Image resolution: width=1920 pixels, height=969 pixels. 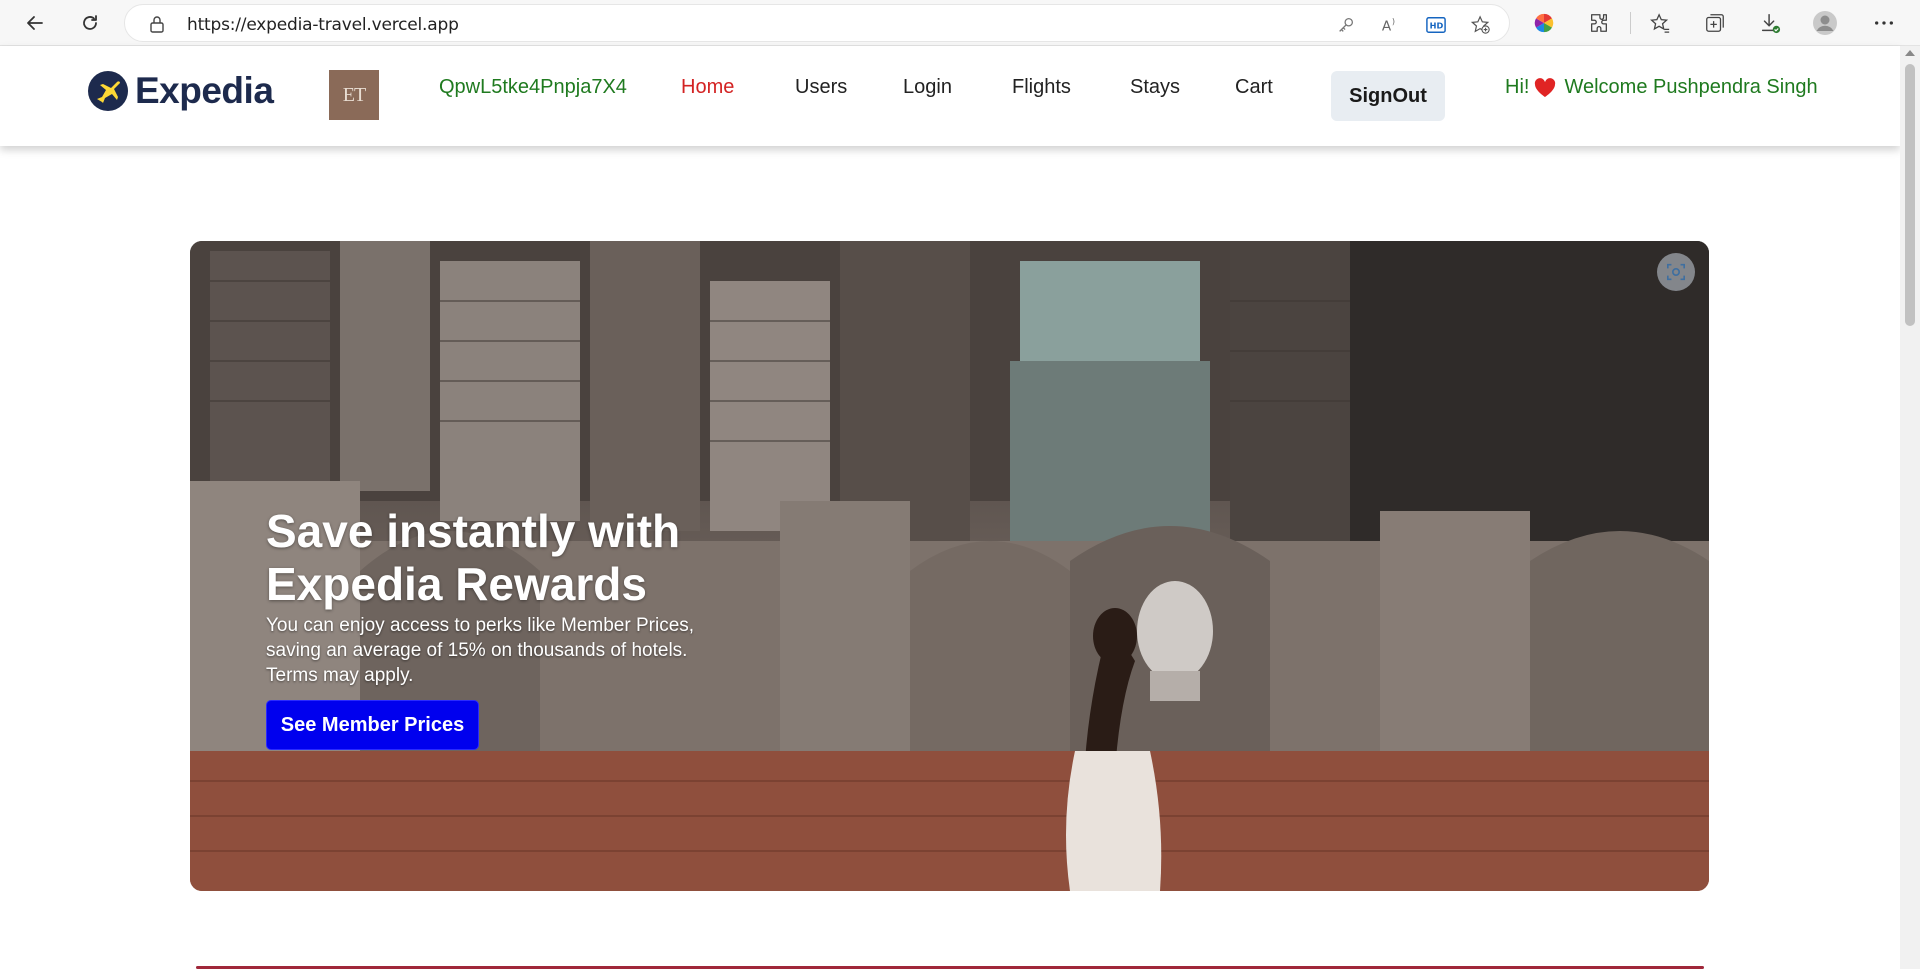 I want to click on color-wheel-icon, so click(x=1544, y=23).